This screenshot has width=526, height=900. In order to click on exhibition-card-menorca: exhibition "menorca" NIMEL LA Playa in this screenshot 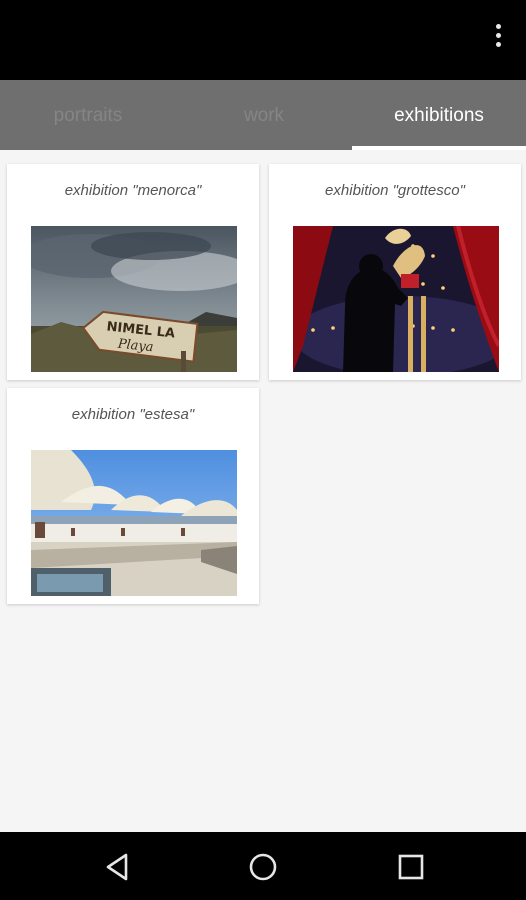, I will do `click(133, 272)`.